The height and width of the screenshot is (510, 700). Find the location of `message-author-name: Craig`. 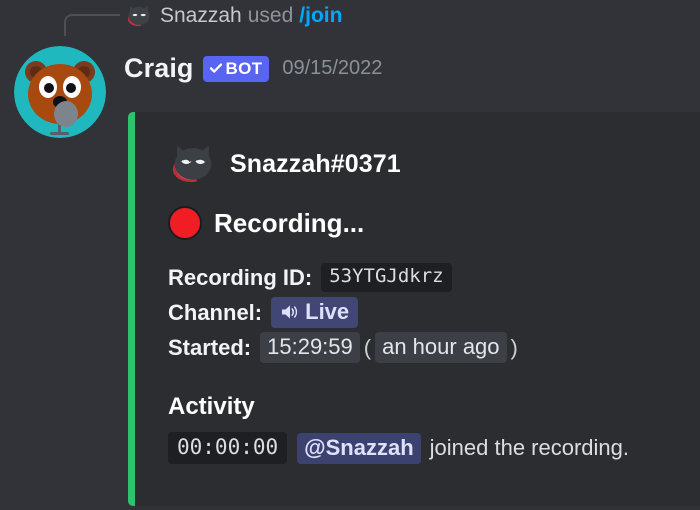

message-author-name: Craig is located at coordinates (159, 68).